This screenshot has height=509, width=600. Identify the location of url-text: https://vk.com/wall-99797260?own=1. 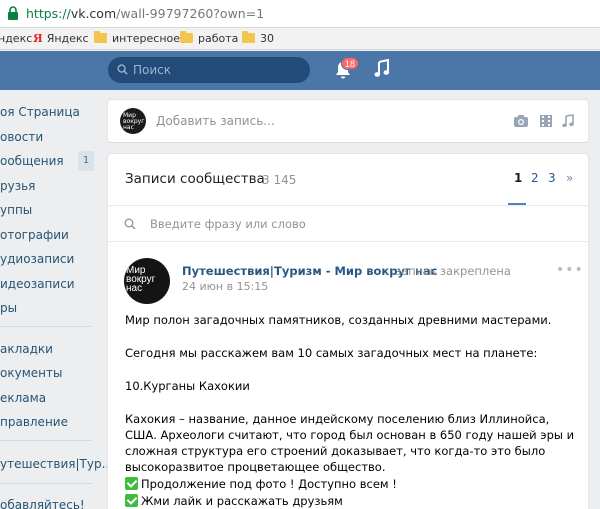
(145, 14).